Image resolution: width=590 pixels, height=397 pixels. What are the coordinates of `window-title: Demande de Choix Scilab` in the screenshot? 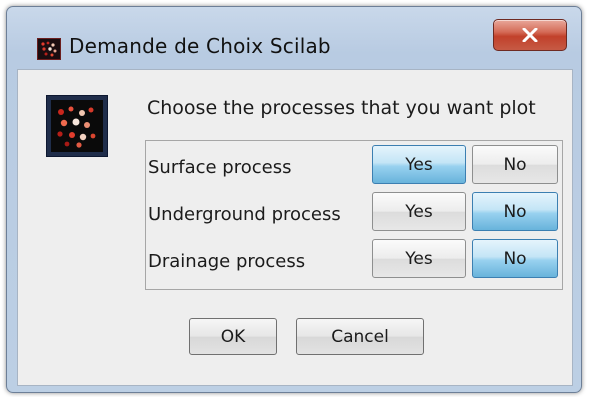 It's located at (200, 46).